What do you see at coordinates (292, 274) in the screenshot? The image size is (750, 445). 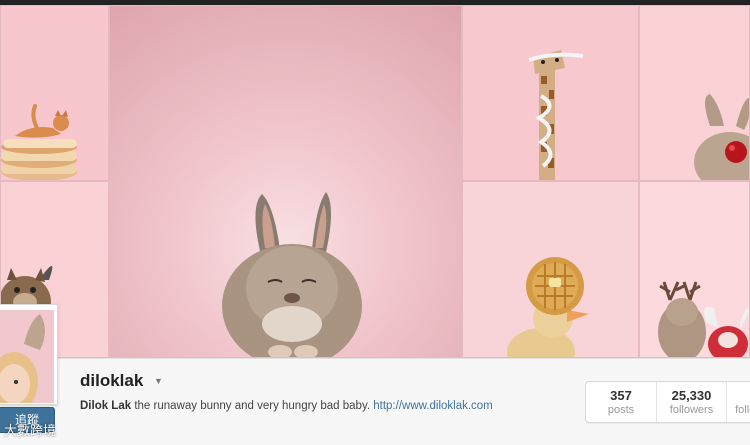 I see `bunny-closeup-image` at bounding box center [292, 274].